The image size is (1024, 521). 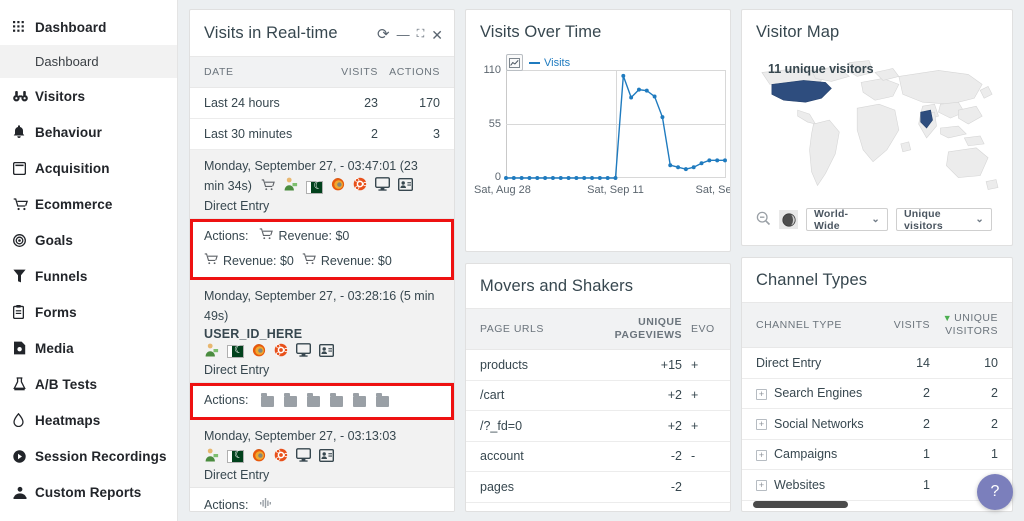 I want to click on map-country-us, so click(x=801, y=91).